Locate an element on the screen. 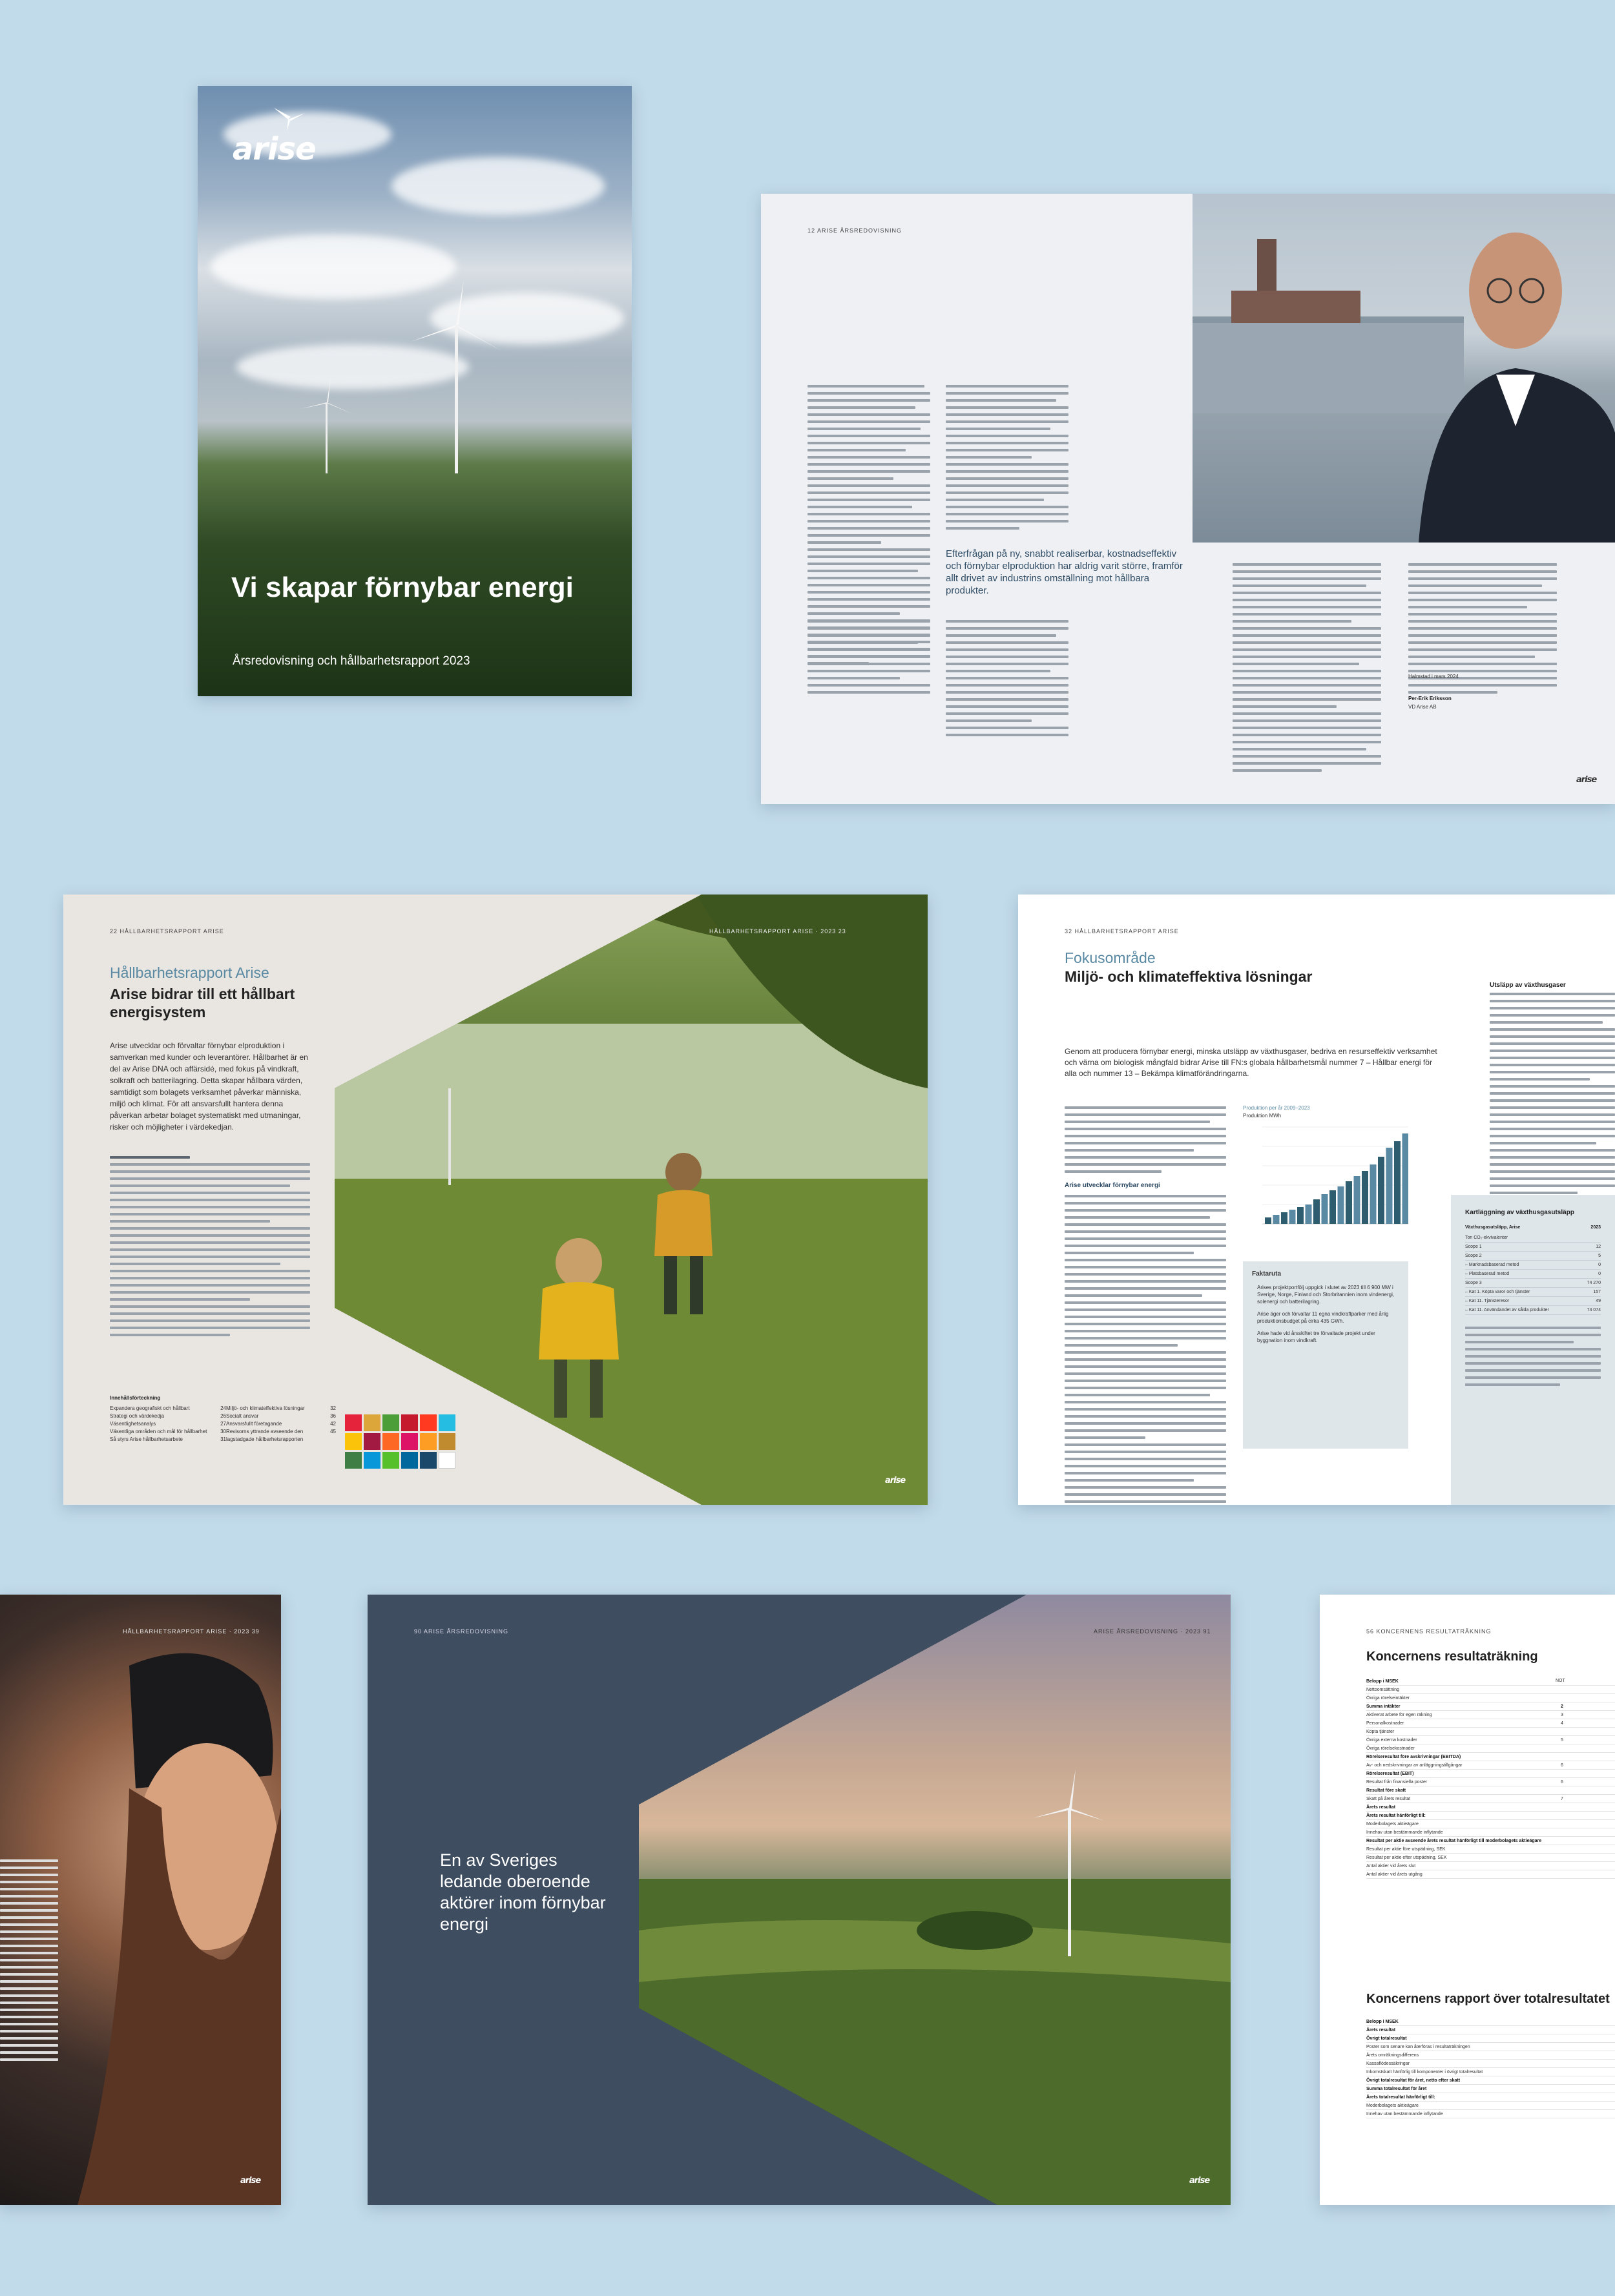 This screenshot has height=2296, width=1615. table-row: Resultat per aktie efter utspädning, SEK is located at coordinates (1491, 1858).